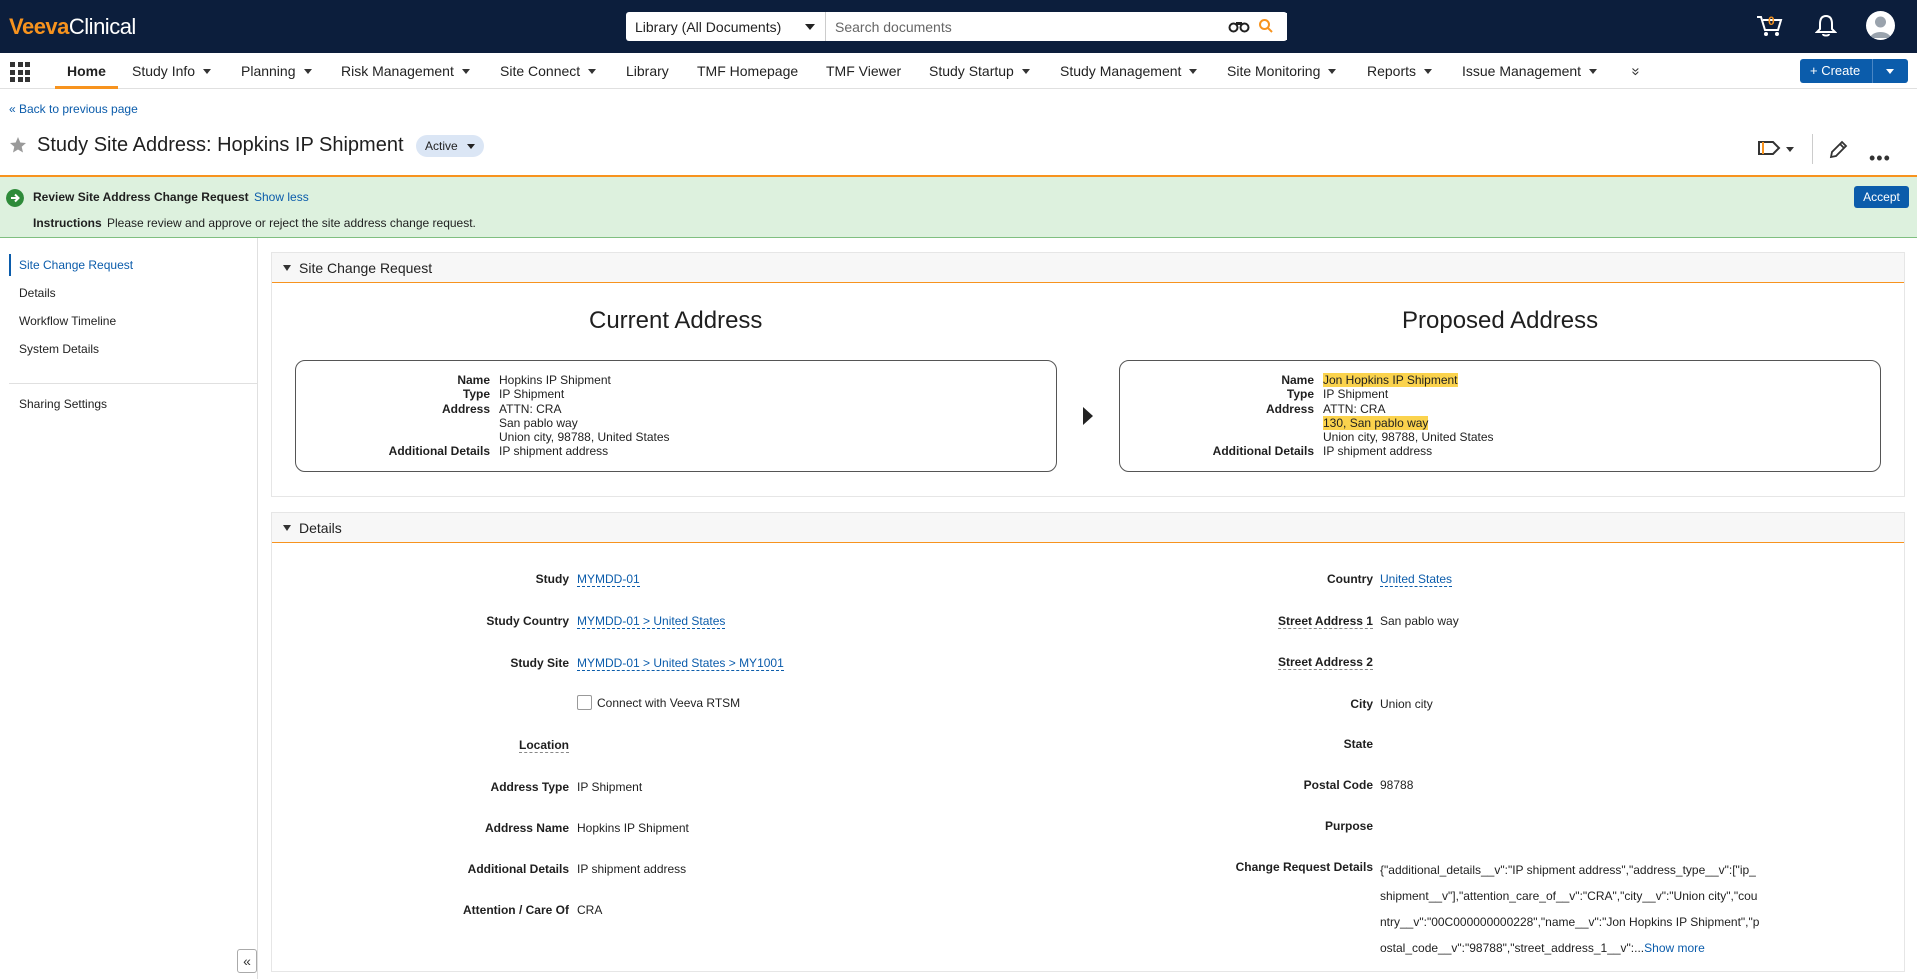  Describe the element at coordinates (1056, 26) in the screenshot. I see `search-input` at that location.